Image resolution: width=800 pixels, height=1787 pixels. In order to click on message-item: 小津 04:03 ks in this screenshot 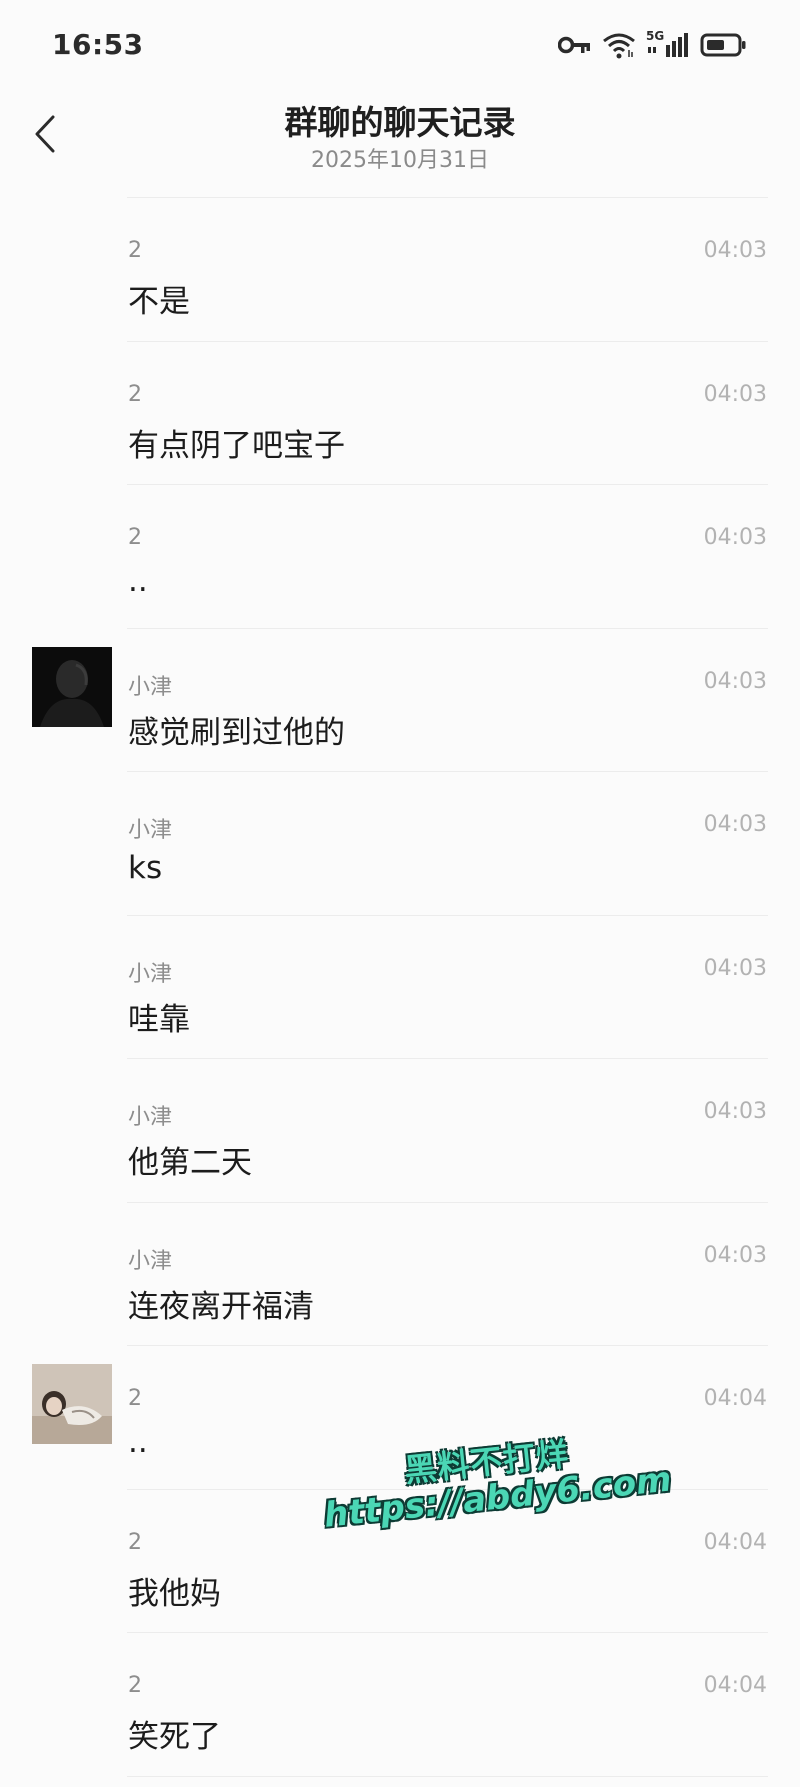, I will do `click(400, 844)`.